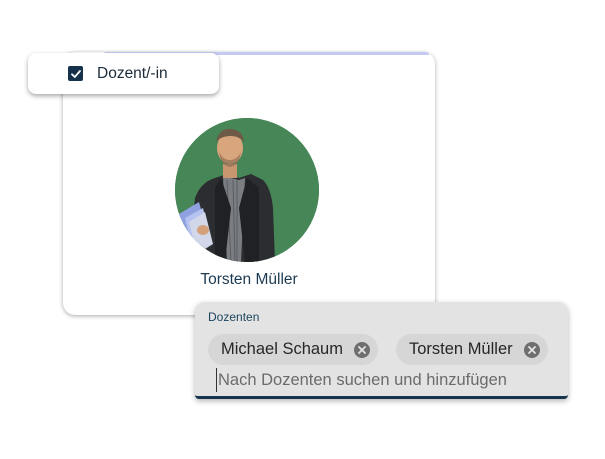  I want to click on lecturer-avatar, so click(247, 190).